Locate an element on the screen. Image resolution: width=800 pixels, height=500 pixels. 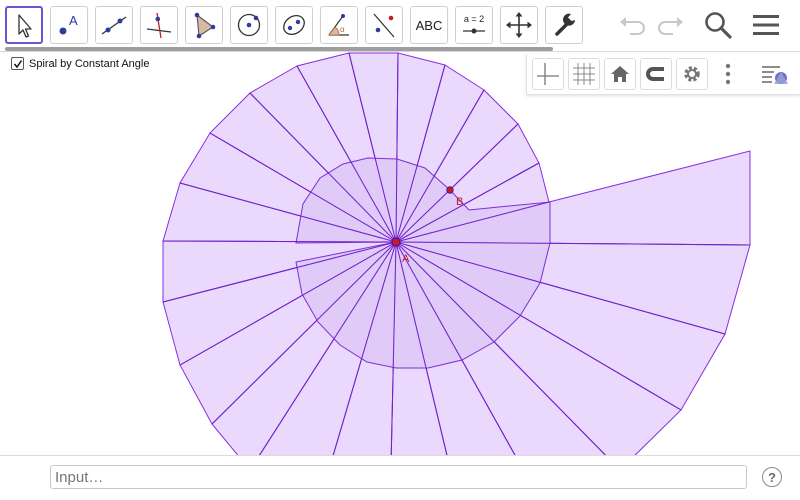
axes-toggle-button is located at coordinates (548, 74).